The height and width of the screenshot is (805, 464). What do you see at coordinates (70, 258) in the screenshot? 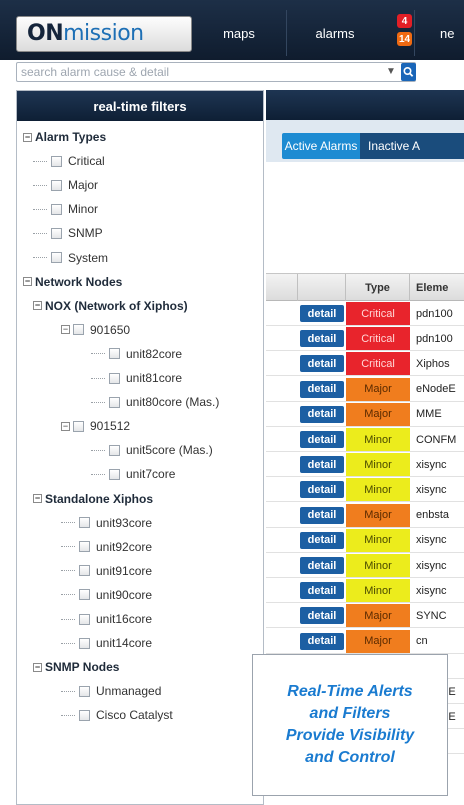
I see `tree-item: System` at bounding box center [70, 258].